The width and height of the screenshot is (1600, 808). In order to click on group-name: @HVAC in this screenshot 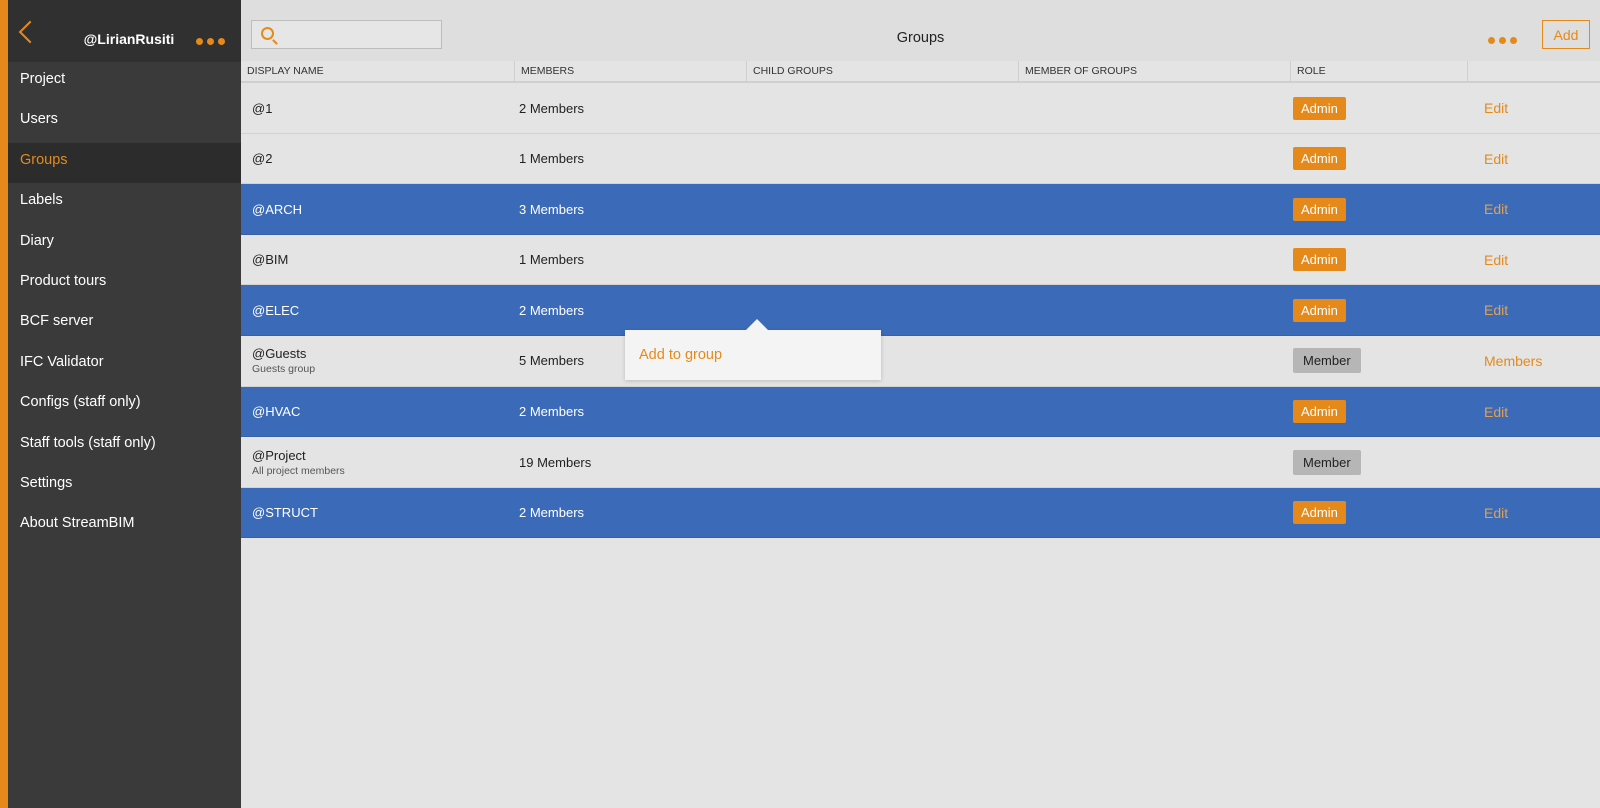, I will do `click(276, 412)`.